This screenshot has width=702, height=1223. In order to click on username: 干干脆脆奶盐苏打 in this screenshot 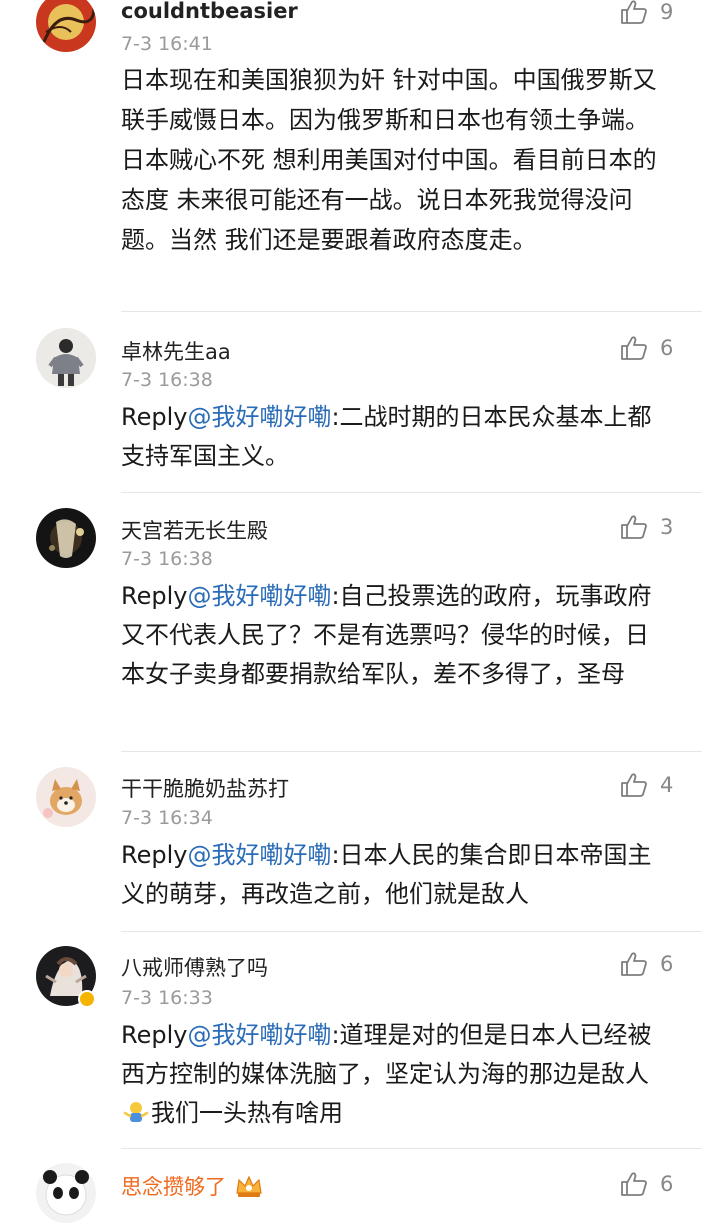, I will do `click(205, 788)`.